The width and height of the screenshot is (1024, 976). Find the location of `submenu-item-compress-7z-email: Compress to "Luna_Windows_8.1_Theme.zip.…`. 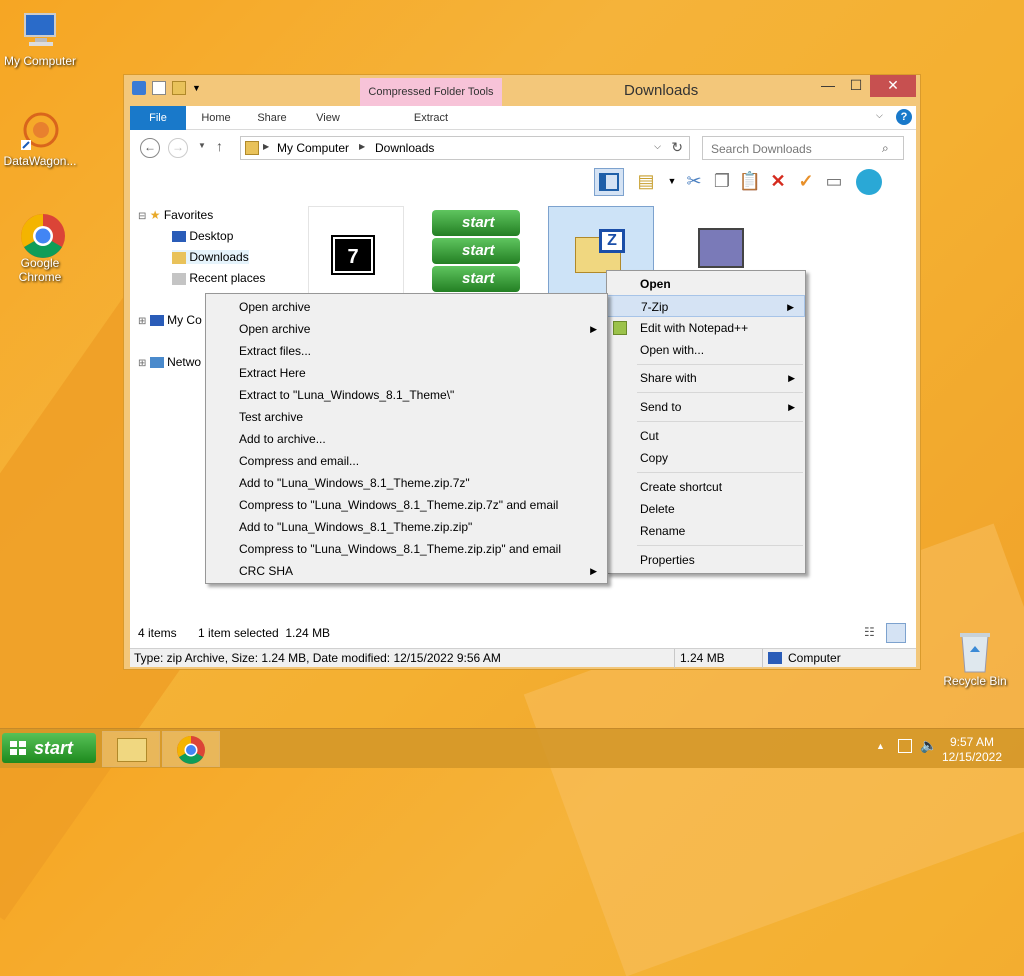

submenu-item-compress-7z-email: Compress to "Luna_Windows_8.1_Theme.zip.… is located at coordinates (406, 505).